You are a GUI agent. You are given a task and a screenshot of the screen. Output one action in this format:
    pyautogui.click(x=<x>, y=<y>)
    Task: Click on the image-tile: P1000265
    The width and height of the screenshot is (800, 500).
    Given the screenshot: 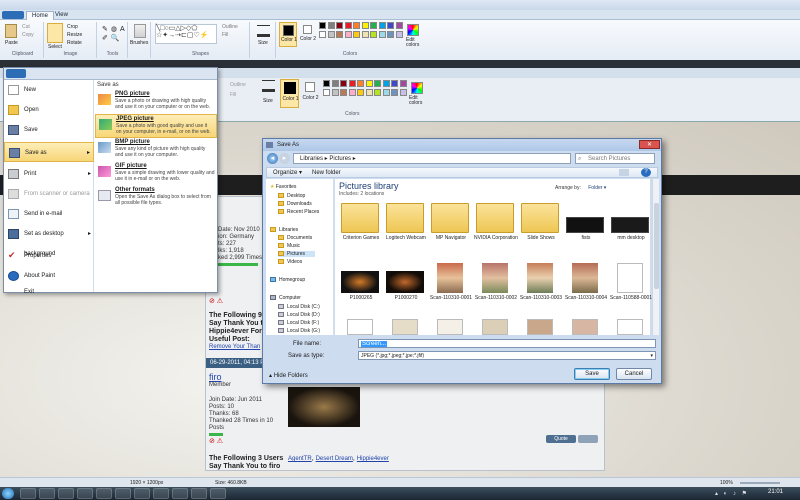 What is the action you would take?
    pyautogui.click(x=361, y=286)
    